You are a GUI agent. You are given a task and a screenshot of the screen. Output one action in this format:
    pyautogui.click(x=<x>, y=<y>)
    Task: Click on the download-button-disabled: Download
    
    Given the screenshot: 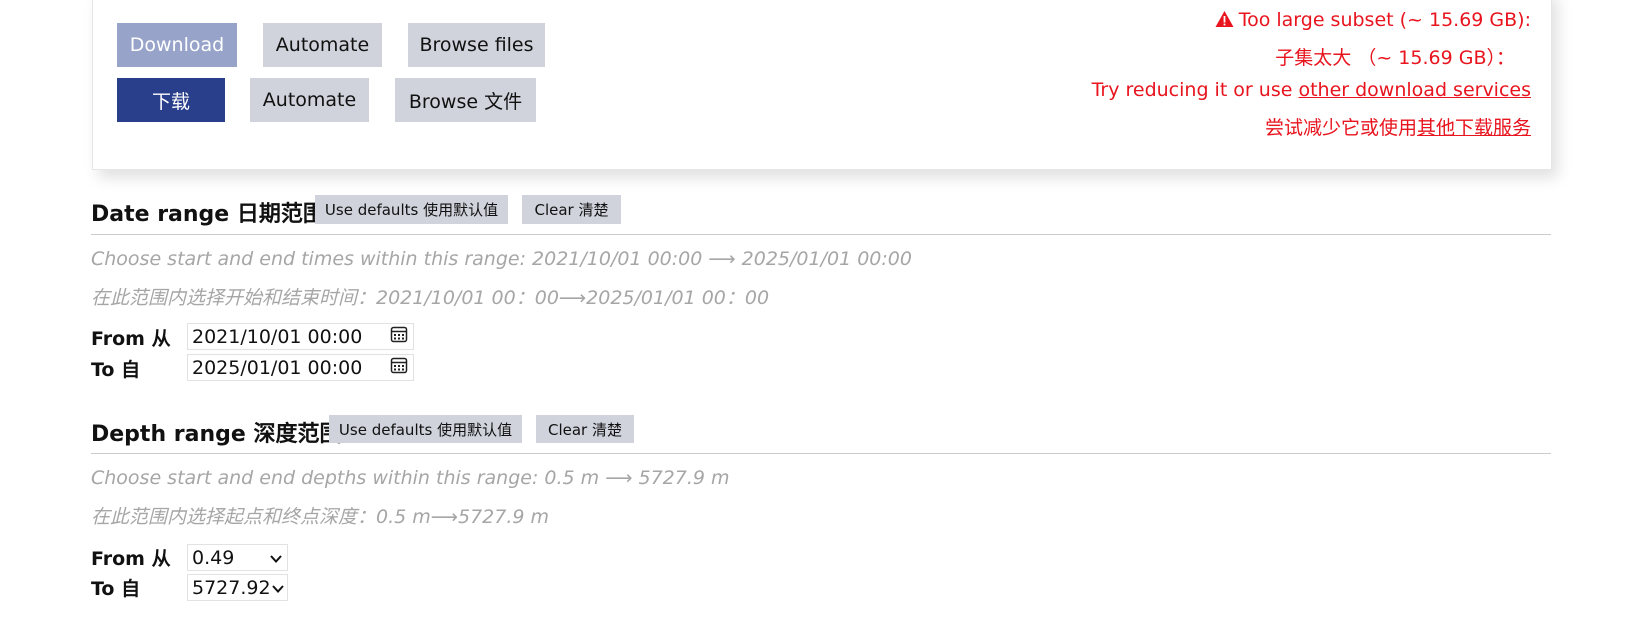 What is the action you would take?
    pyautogui.click(x=177, y=45)
    